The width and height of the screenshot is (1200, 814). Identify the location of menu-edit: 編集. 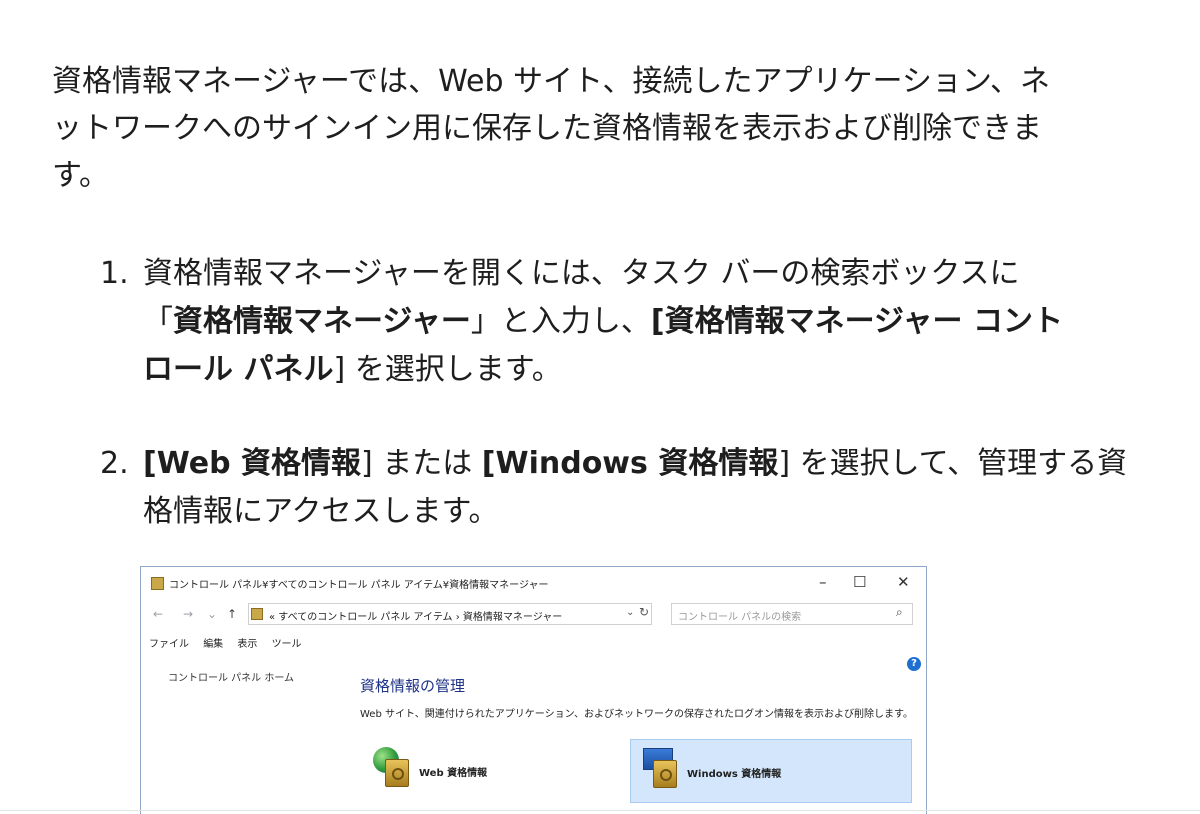
(213, 644).